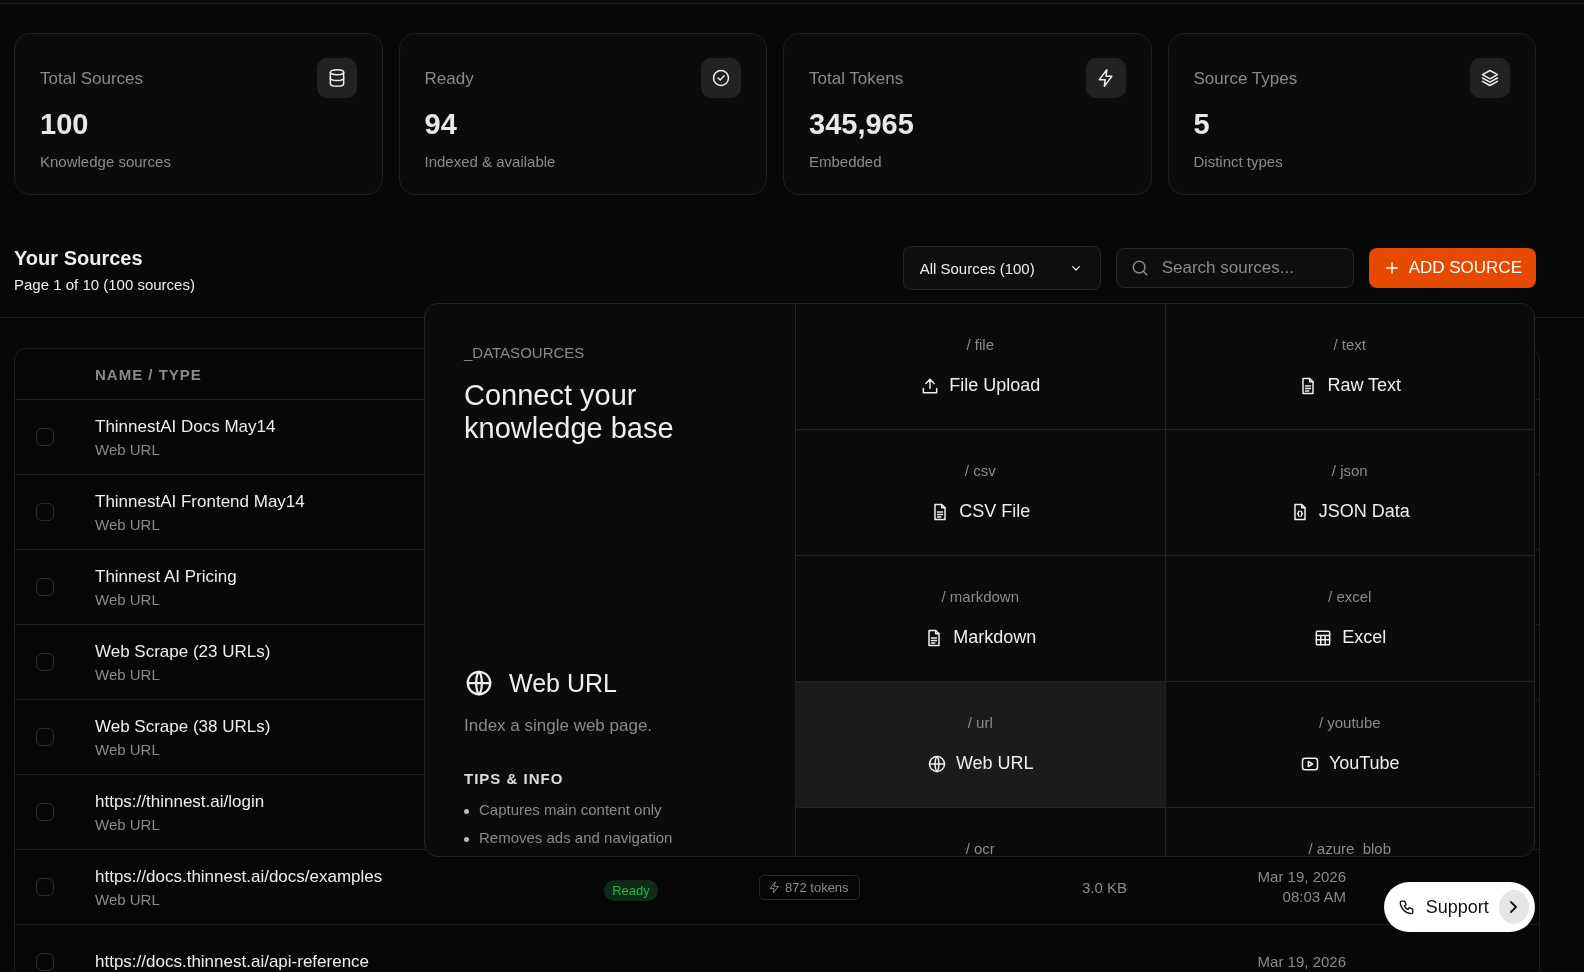 The image size is (1584, 972). I want to click on status-badge: Ready, so click(631, 890).